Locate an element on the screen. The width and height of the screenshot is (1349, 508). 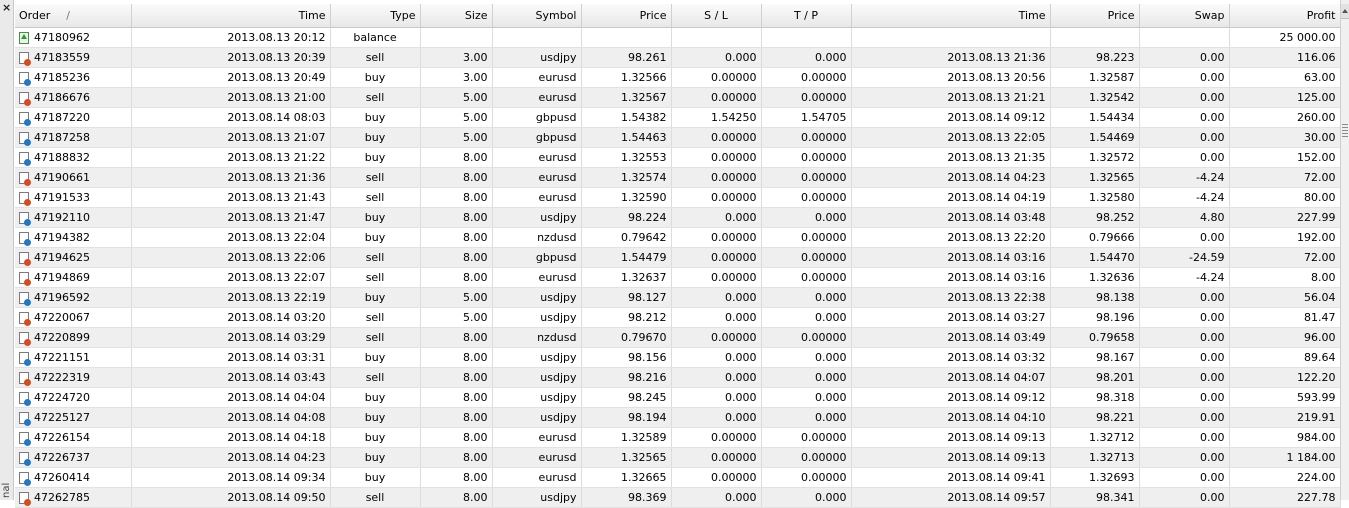
cell-open-price: 98.224 is located at coordinates (626, 217).